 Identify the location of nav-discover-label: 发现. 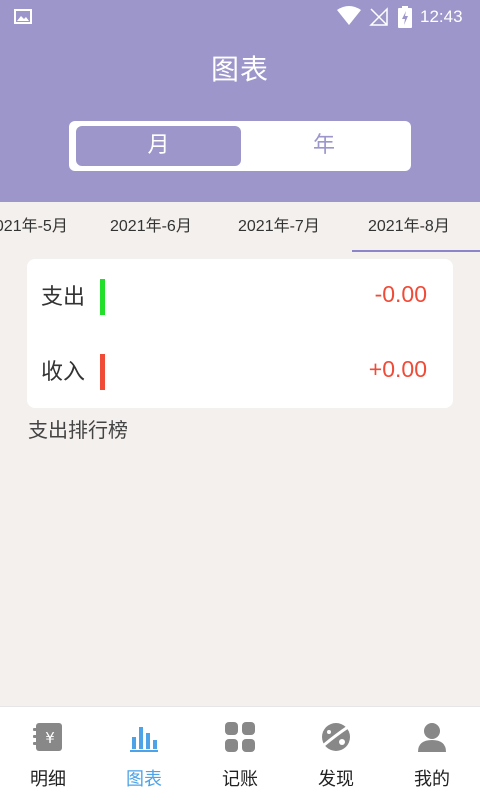
(336, 779).